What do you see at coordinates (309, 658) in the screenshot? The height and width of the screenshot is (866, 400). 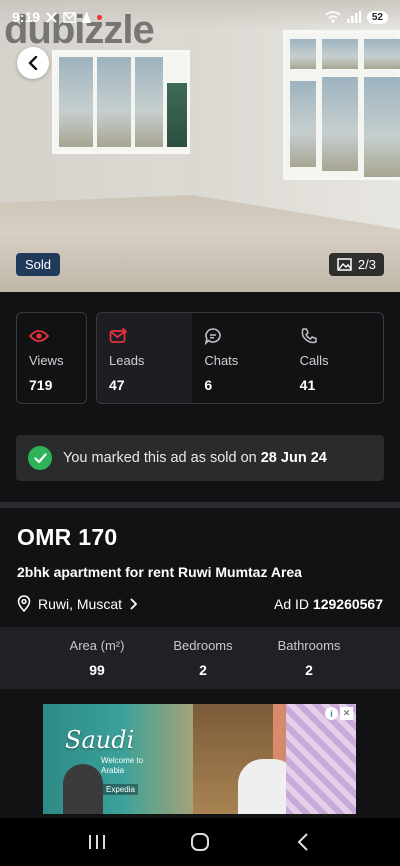 I see `spec-bathrooms: Bathrooms 2` at bounding box center [309, 658].